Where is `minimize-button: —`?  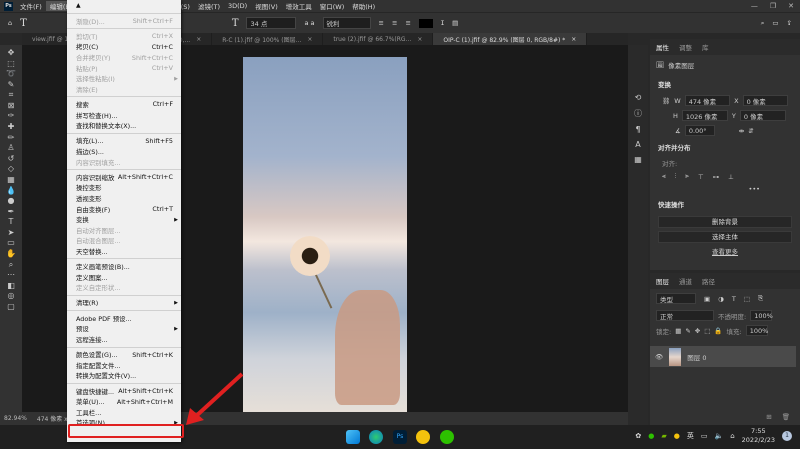 minimize-button: — is located at coordinates (754, 6).